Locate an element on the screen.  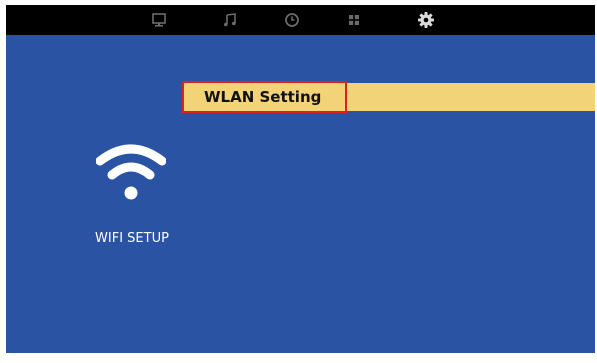
menu-item-label: WLAN Setting is located at coordinates (263, 97).